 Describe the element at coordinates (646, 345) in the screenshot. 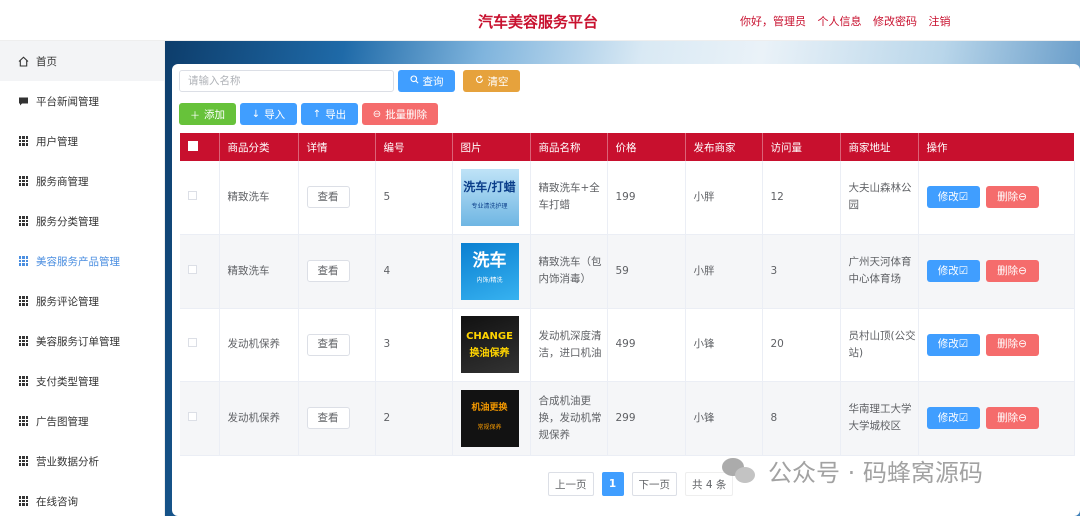

I see `price-cell: 499` at that location.